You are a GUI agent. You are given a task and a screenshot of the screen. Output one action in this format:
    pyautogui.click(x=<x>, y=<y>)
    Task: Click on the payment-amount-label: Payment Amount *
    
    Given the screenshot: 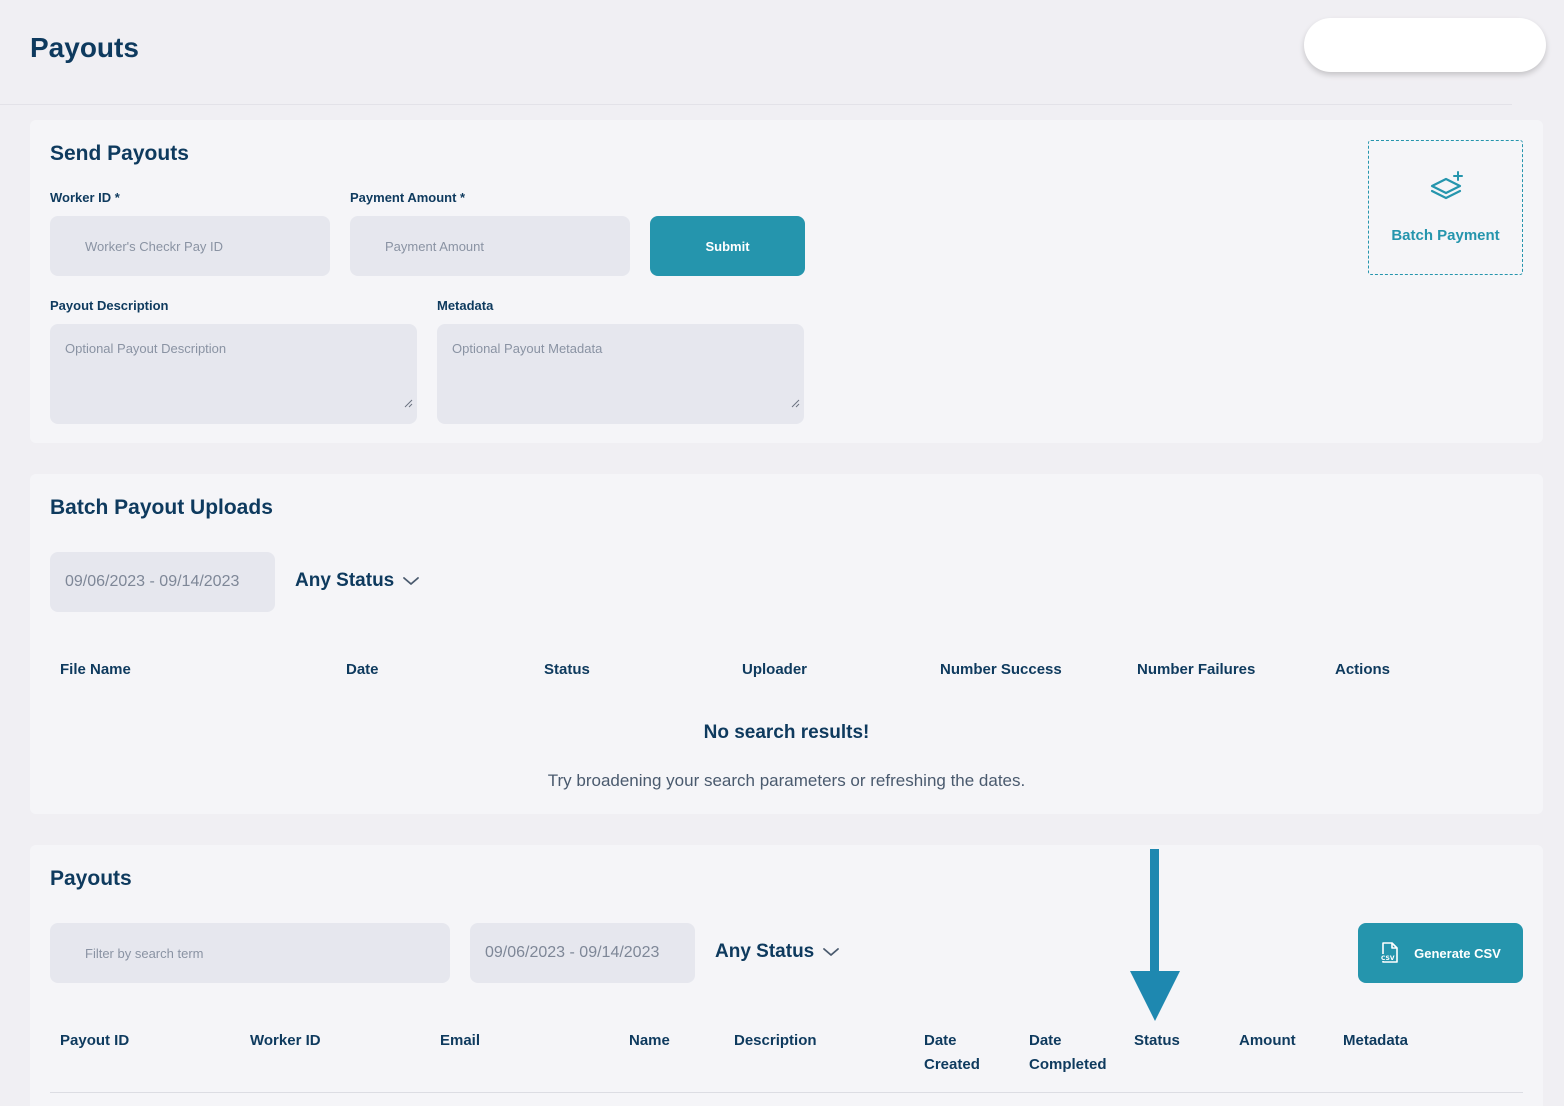 What is the action you would take?
    pyautogui.click(x=408, y=197)
    